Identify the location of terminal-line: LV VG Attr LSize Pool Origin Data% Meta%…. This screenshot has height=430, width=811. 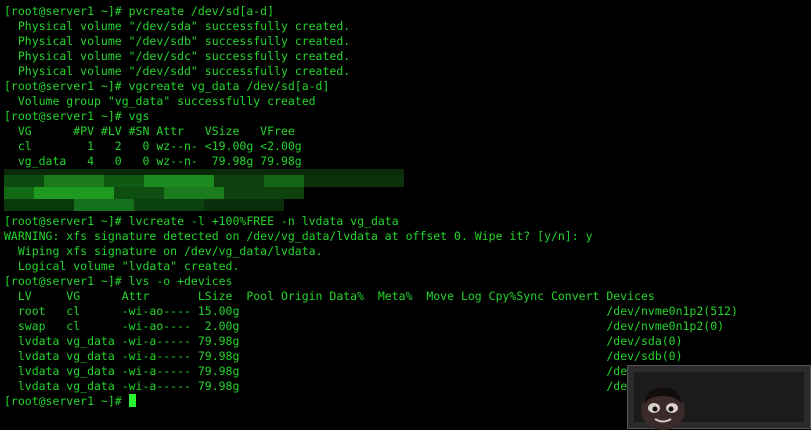
(329, 296).